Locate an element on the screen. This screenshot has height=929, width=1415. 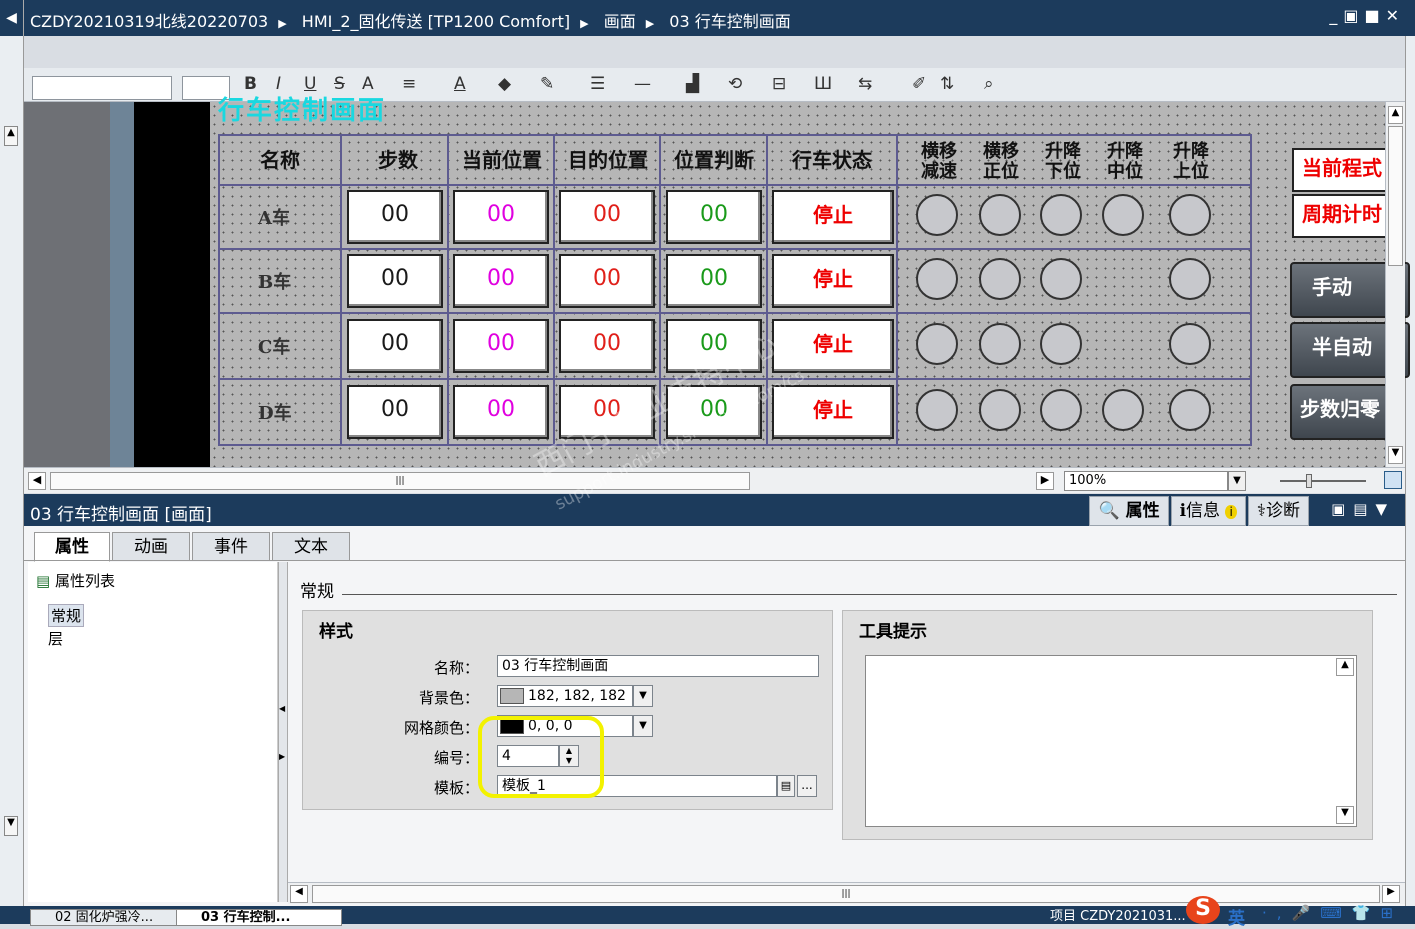
canvas-margin is located at coordinates (122, 284).